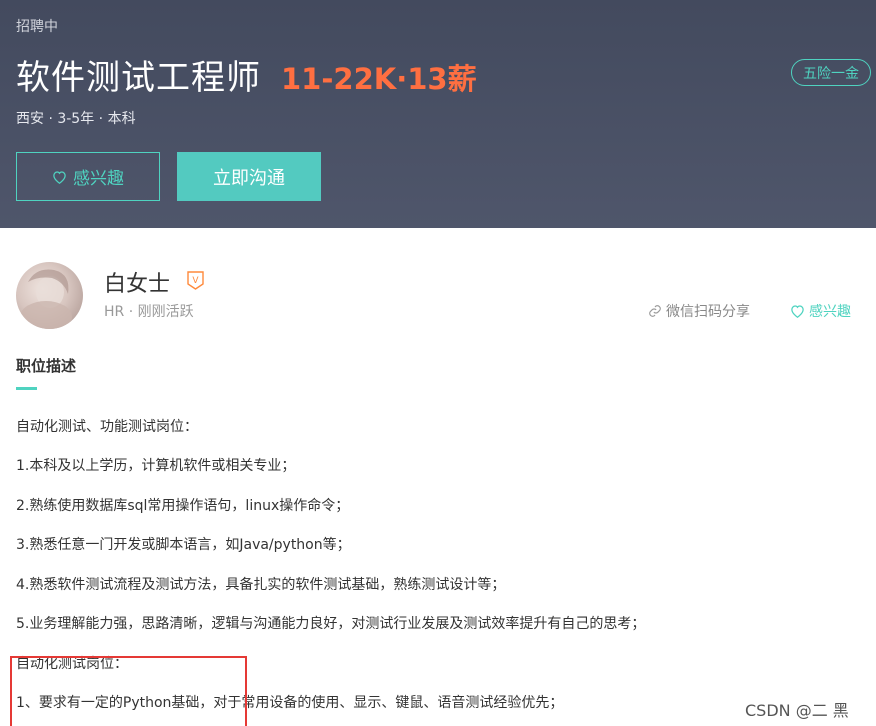  Describe the element at coordinates (26, 388) in the screenshot. I see `section-underline` at that location.